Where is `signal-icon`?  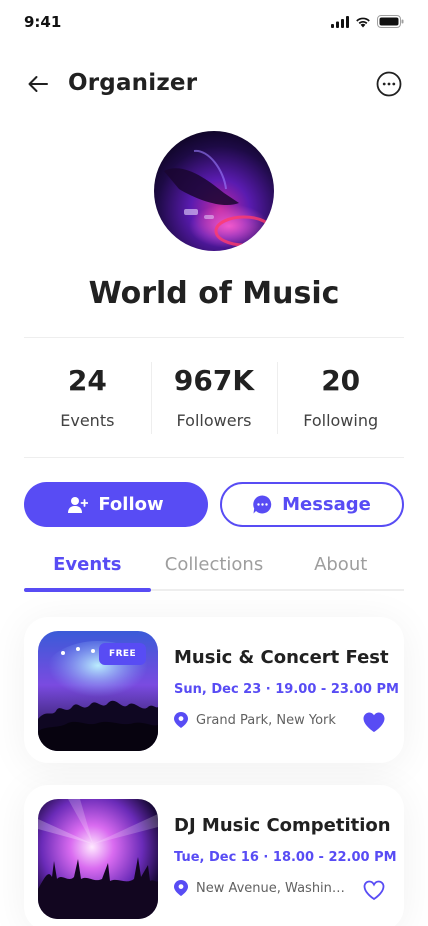
signal-icon is located at coordinates (340, 21).